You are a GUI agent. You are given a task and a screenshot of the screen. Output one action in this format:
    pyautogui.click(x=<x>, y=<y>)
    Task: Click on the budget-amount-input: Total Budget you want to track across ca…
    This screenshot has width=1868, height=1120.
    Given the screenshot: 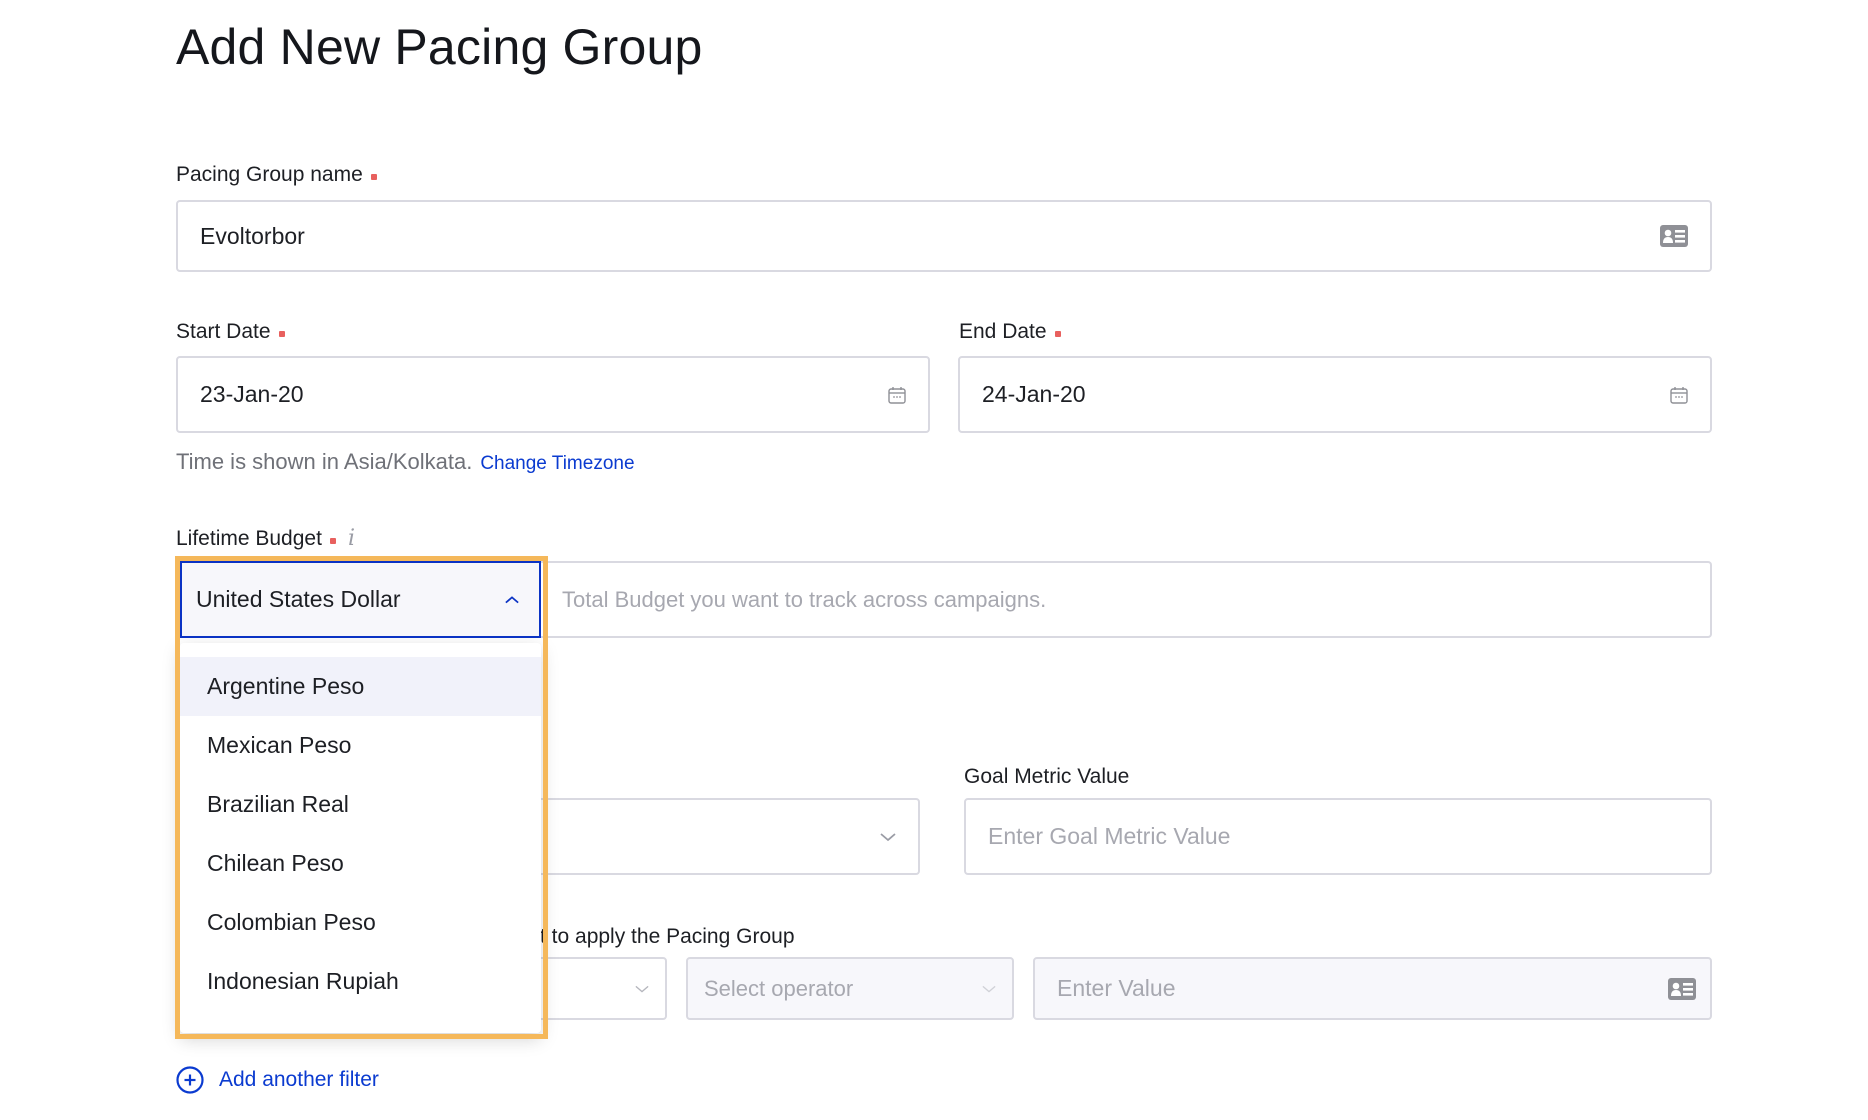 What is the action you would take?
    pyautogui.click(x=1126, y=599)
    